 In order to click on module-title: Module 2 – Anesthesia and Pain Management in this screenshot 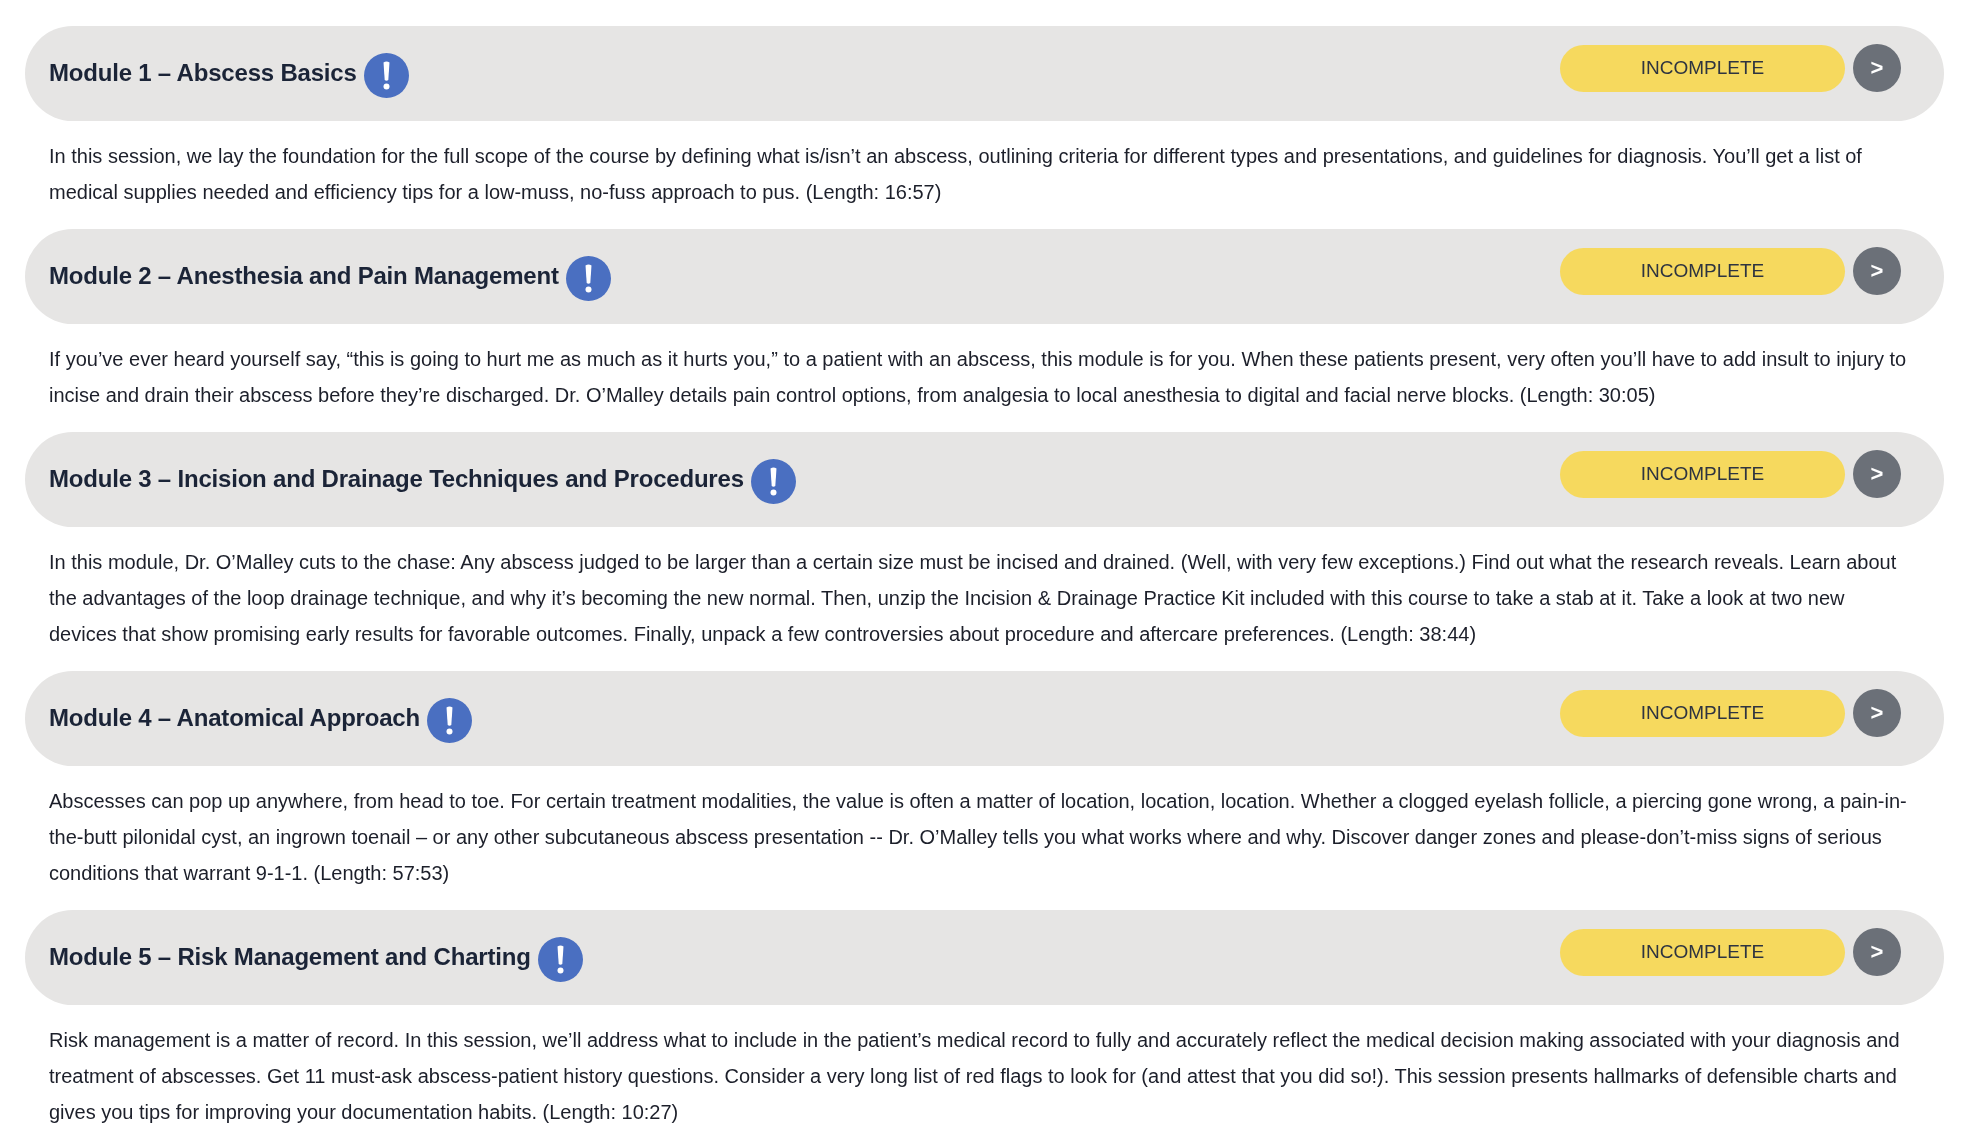, I will do `click(304, 276)`.